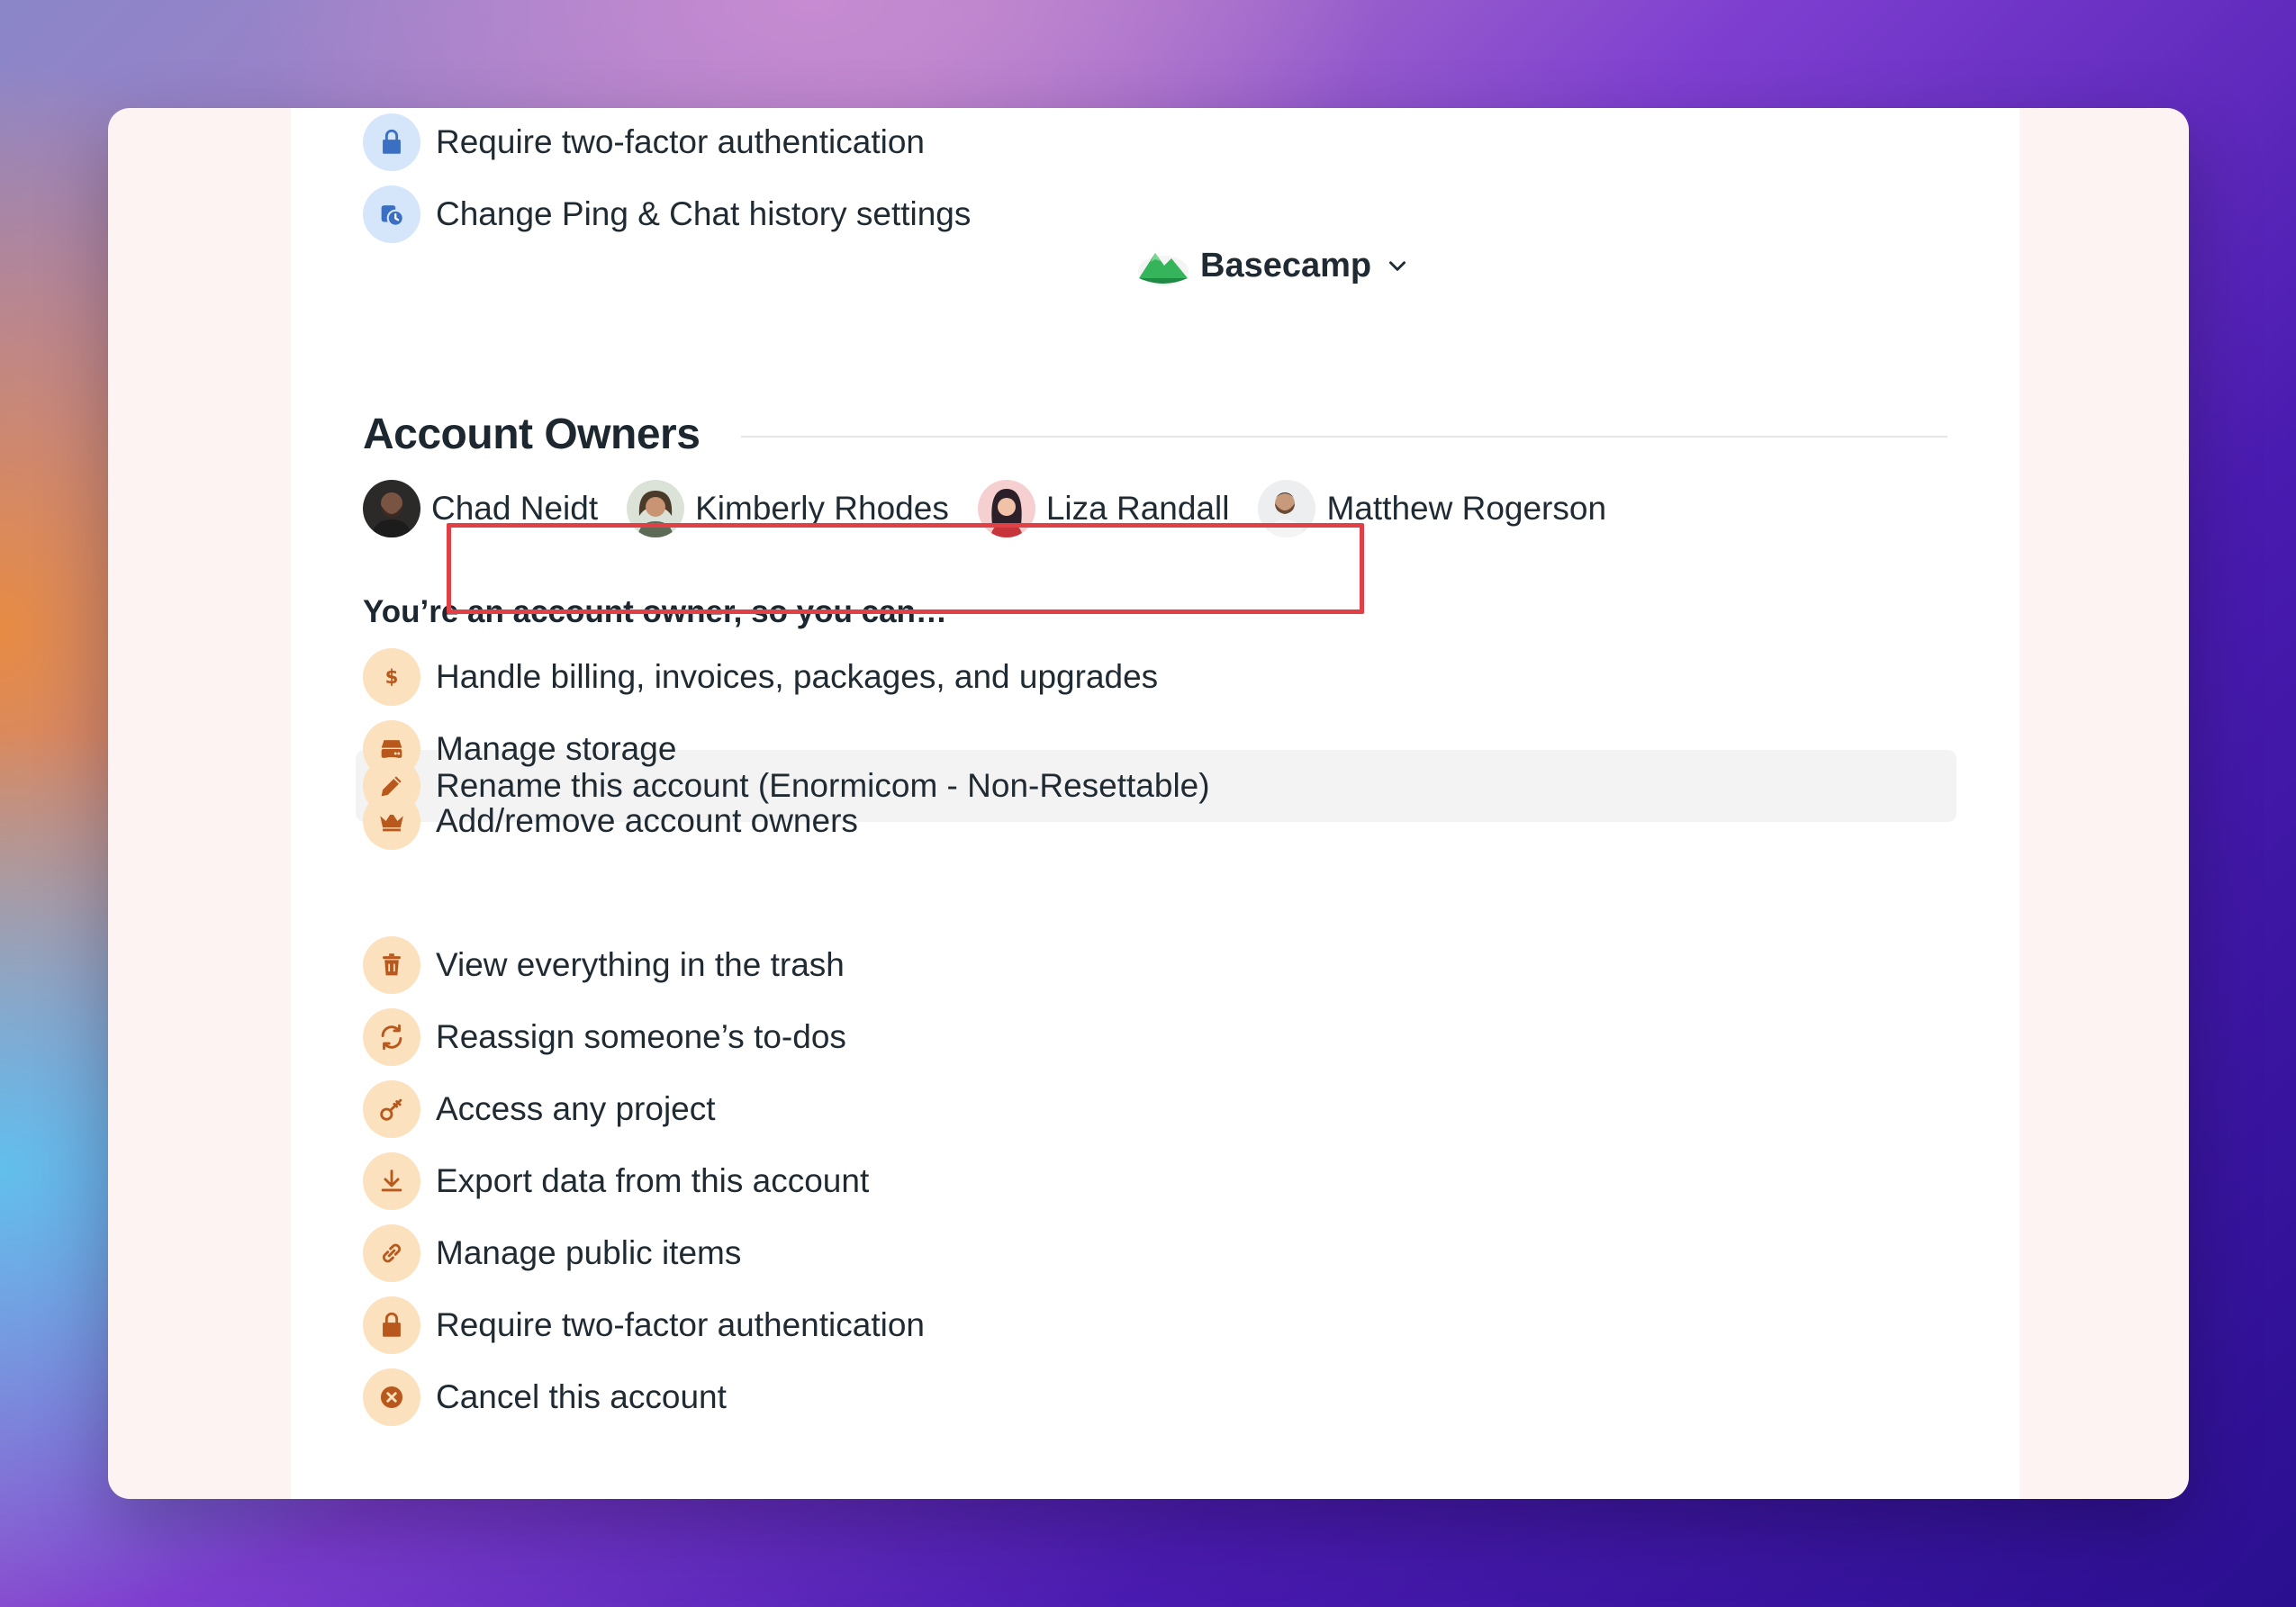 This screenshot has height=1607, width=2296. Describe the element at coordinates (391, 1181) in the screenshot. I see `download-icon` at that location.